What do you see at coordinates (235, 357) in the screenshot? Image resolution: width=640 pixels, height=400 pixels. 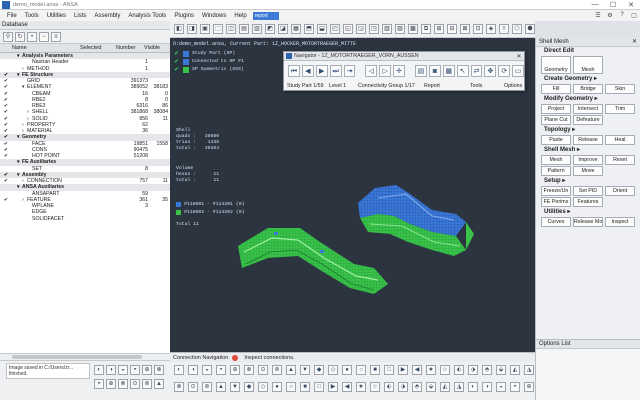 I see `stop-icon` at bounding box center [235, 357].